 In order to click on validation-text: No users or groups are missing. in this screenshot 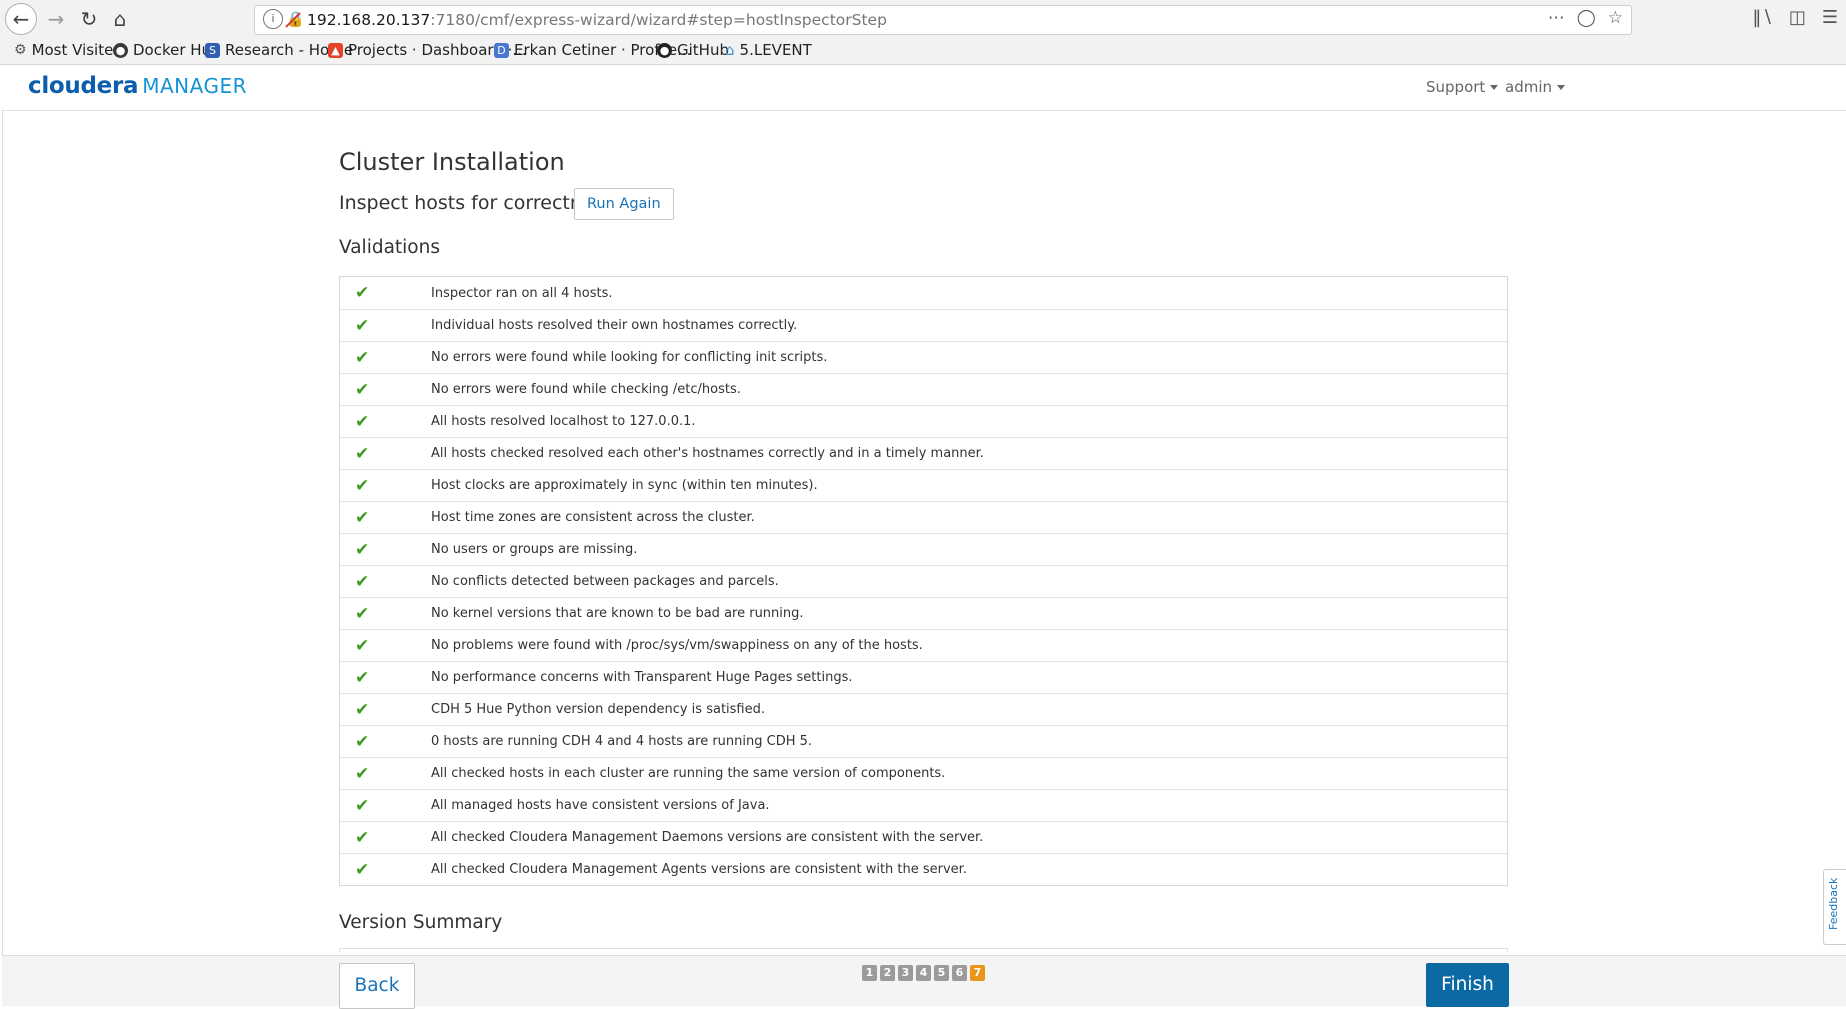, I will do `click(534, 549)`.